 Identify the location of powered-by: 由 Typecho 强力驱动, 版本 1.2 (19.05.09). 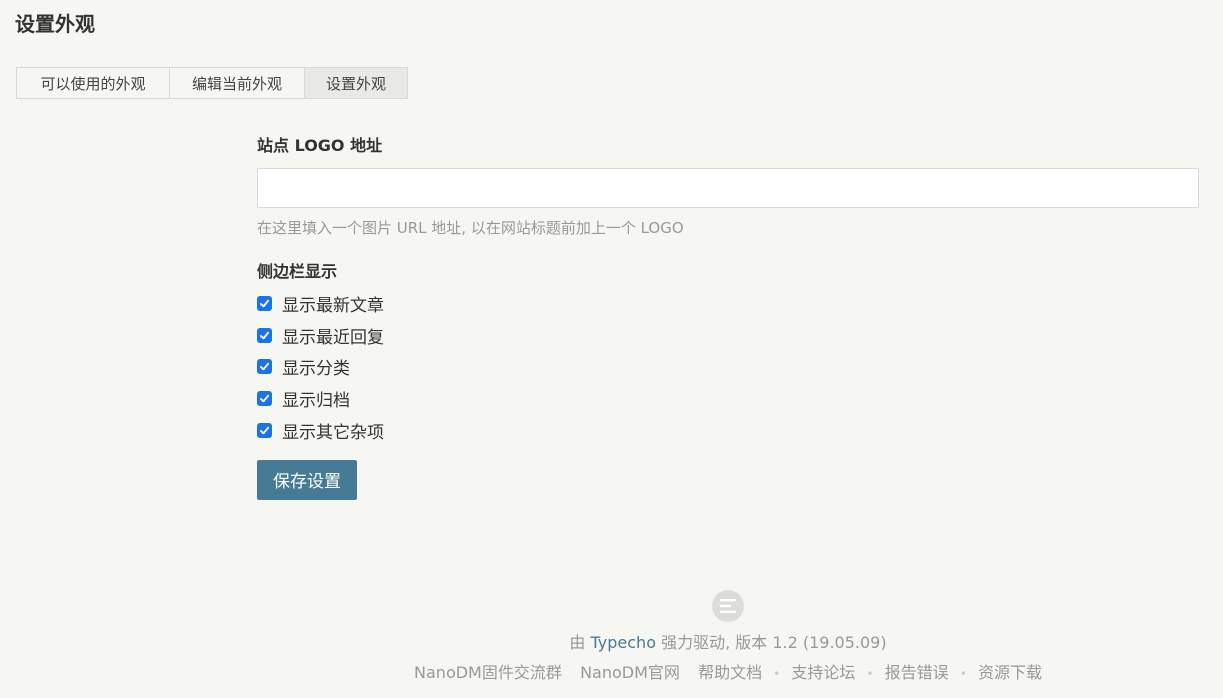
(728, 643).